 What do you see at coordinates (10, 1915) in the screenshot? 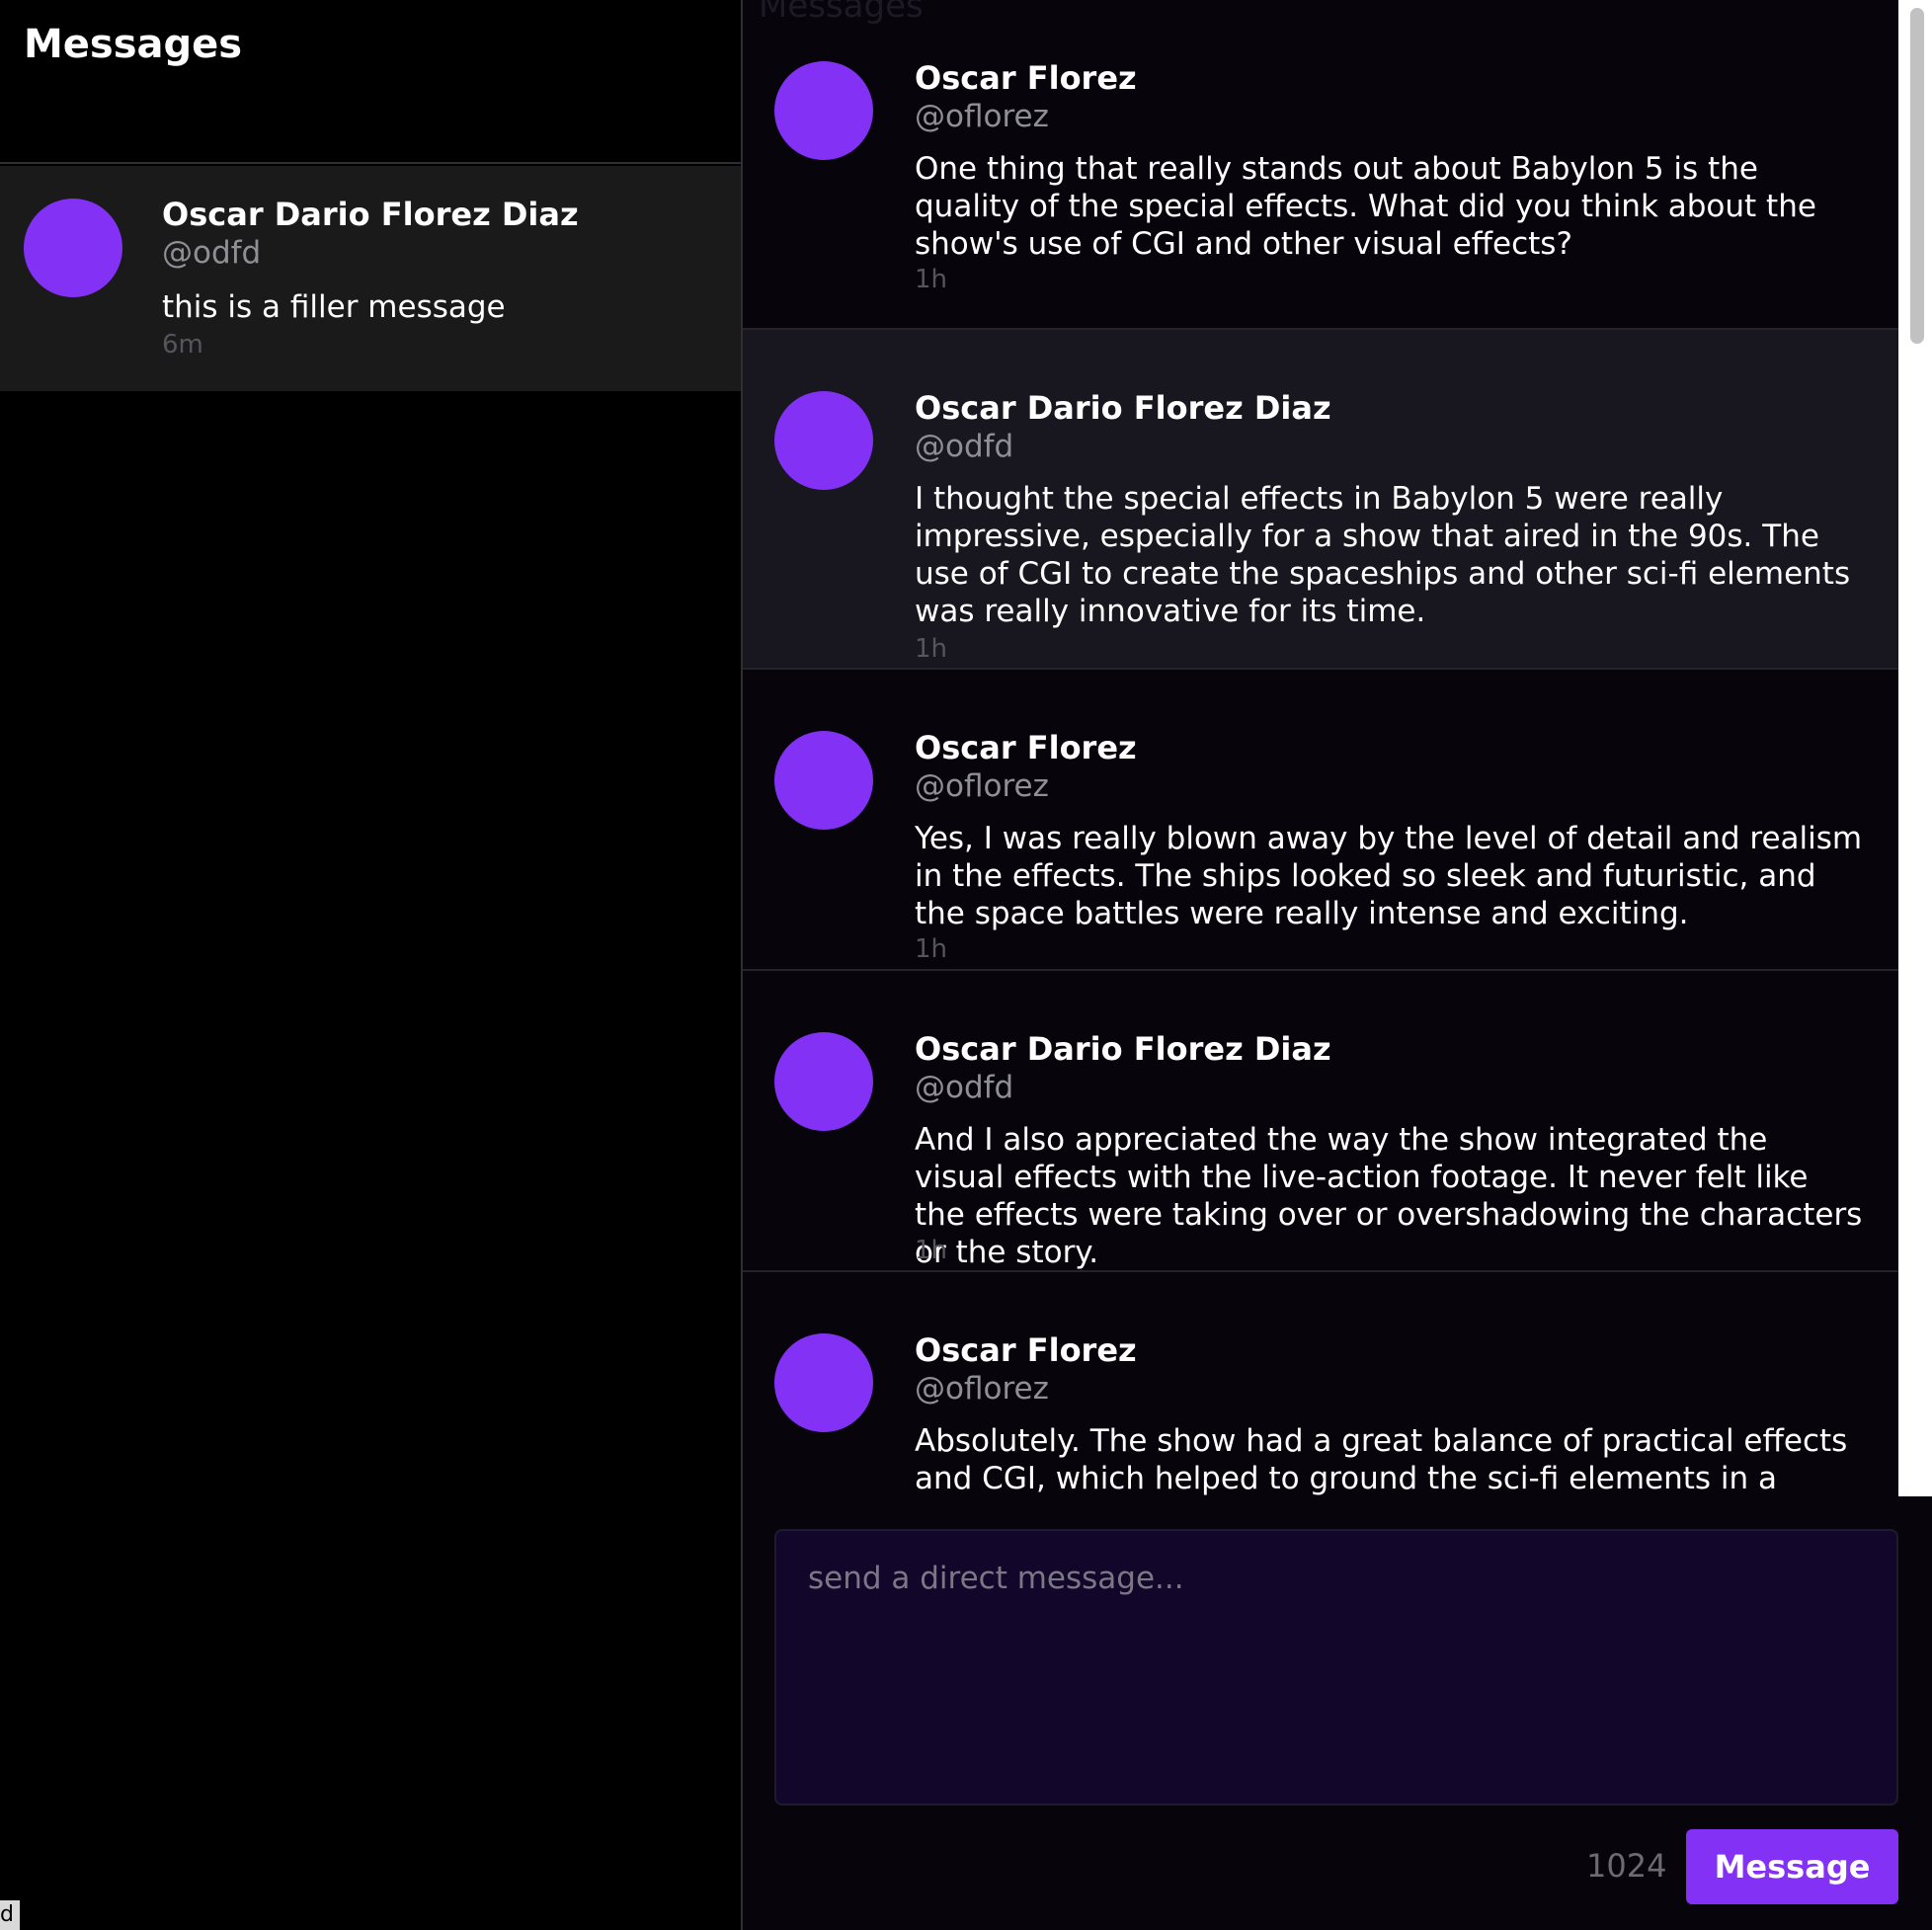
I see `corner-badge: d` at bounding box center [10, 1915].